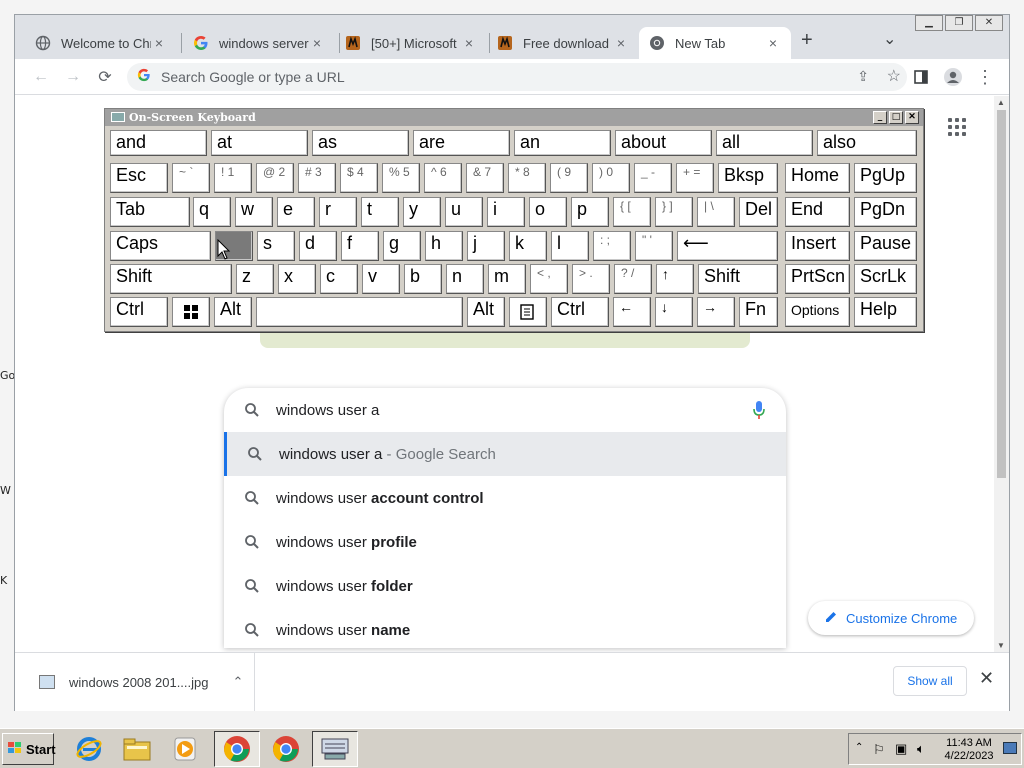  I want to click on key-prtscn: PrtScn, so click(817, 279).